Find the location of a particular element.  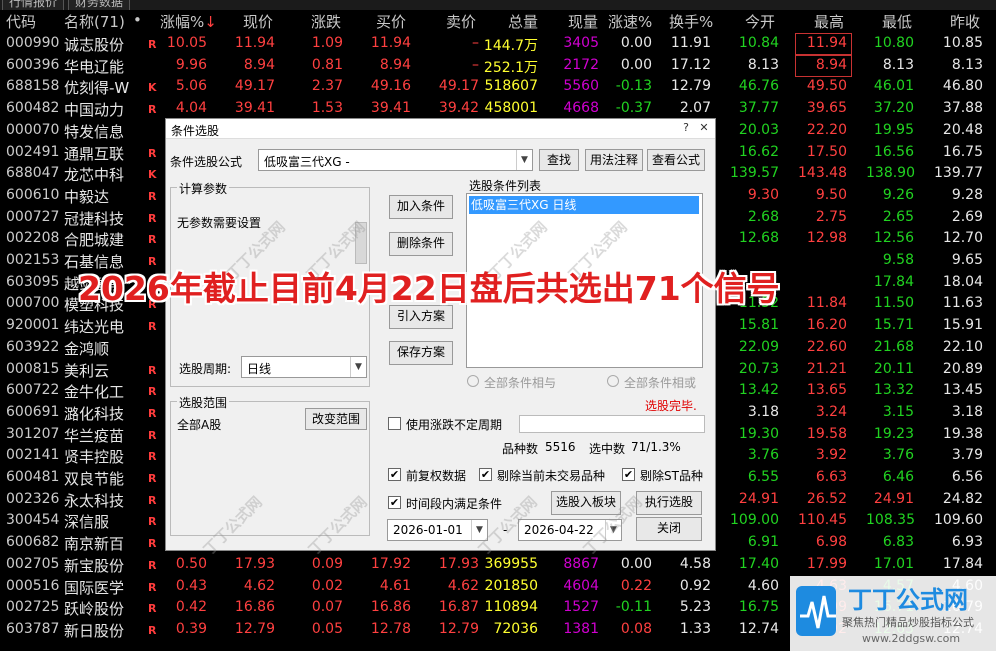

col-price: 现价 is located at coordinates (258, 21).